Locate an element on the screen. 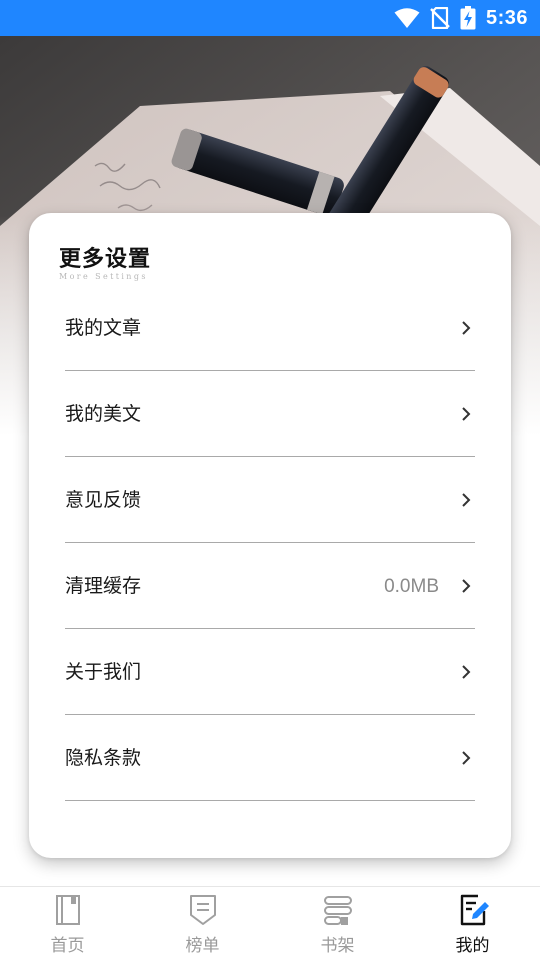  nav-label: 书架 is located at coordinates (337, 946).